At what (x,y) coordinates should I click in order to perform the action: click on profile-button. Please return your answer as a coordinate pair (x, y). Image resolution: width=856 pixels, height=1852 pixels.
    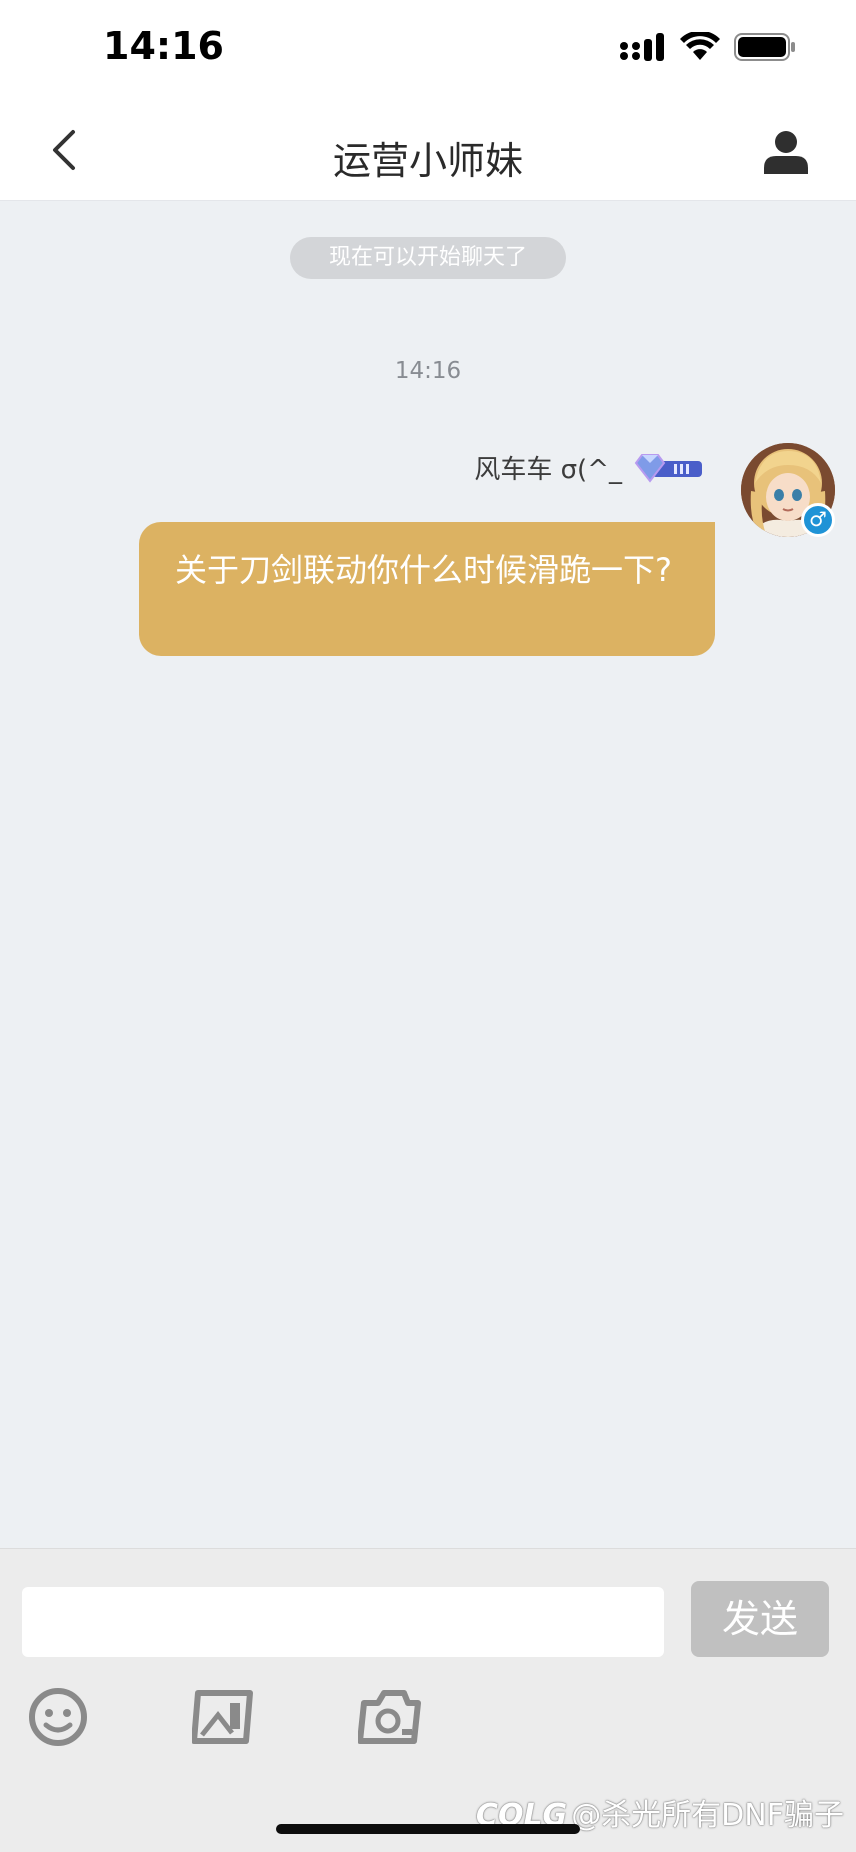
    Looking at the image, I should click on (786, 152).